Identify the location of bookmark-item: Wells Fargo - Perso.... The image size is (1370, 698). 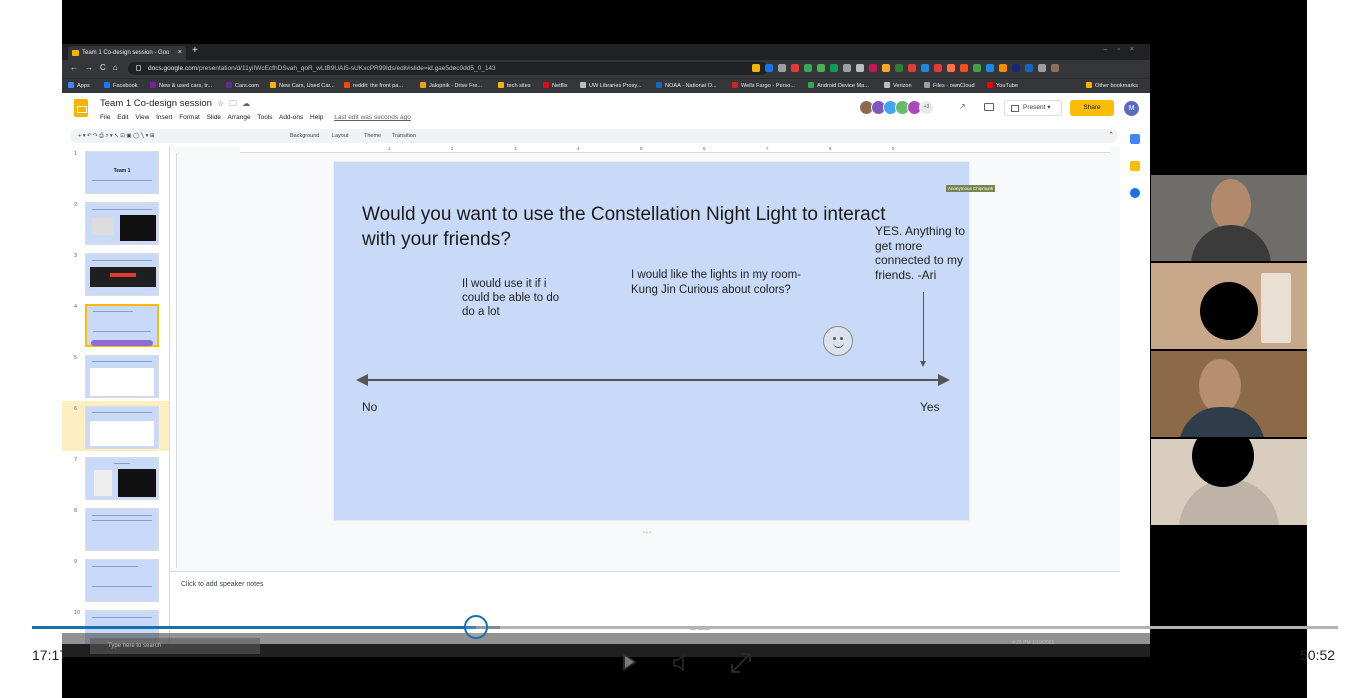
(763, 85).